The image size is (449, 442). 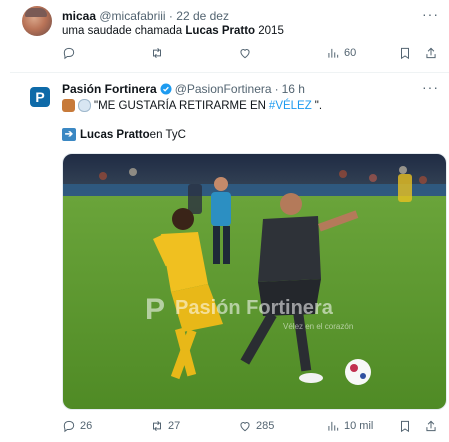 I want to click on avatar-letter: P, so click(x=40, y=97).